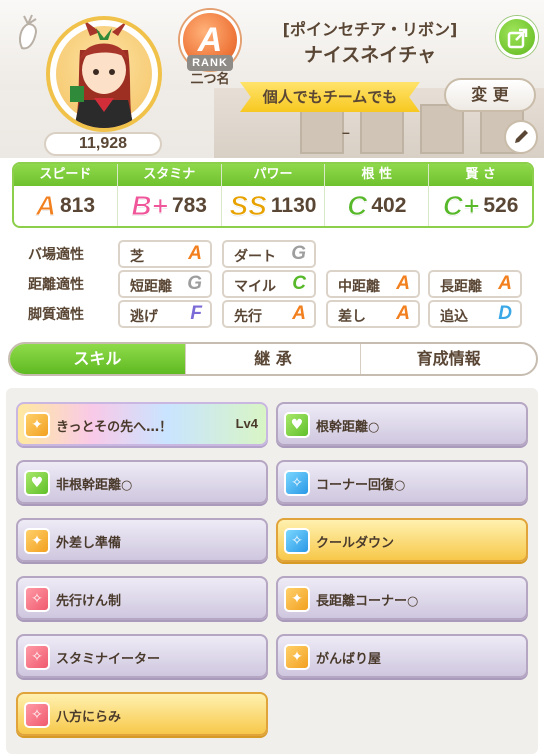  What do you see at coordinates (402, 424) in the screenshot?
I see `skill-item: ♥ 根幹距離○` at bounding box center [402, 424].